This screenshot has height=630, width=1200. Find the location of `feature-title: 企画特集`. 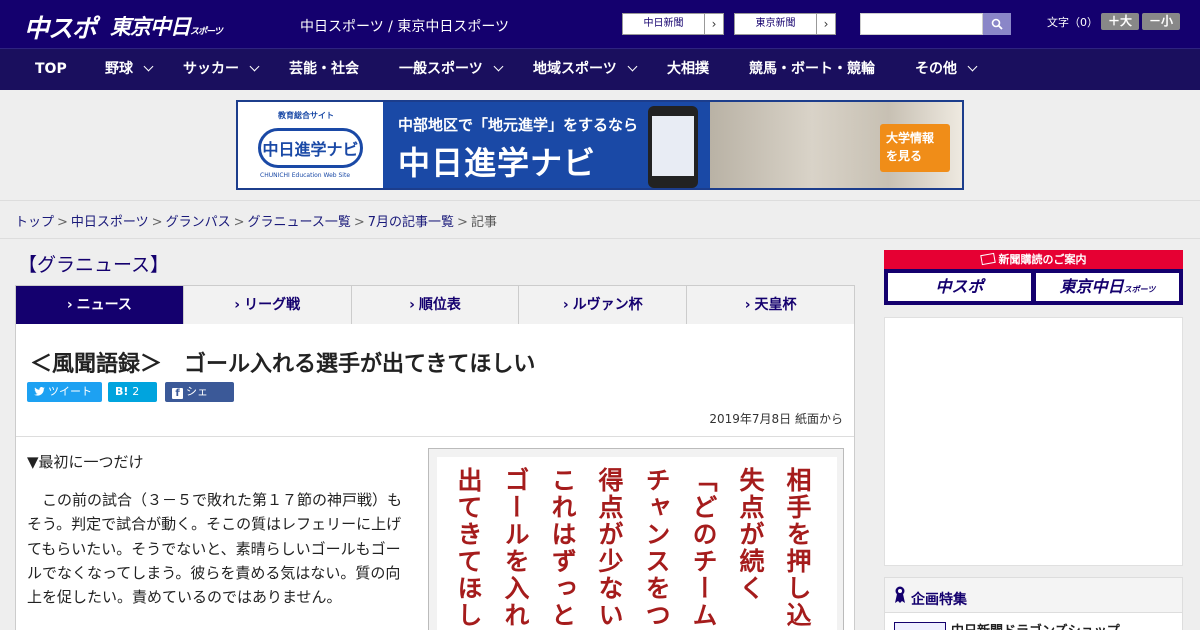

feature-title: 企画特集 is located at coordinates (939, 600).